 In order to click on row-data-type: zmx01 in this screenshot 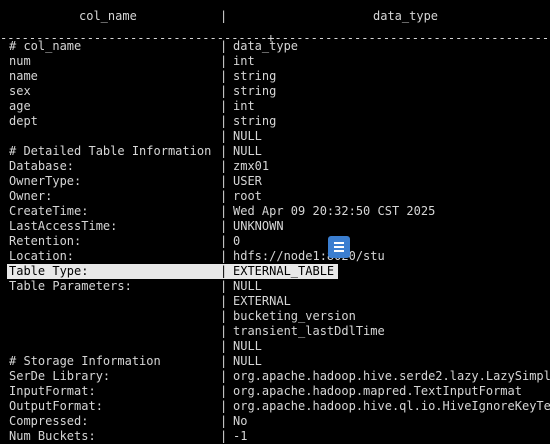, I will do `click(251, 166)`.